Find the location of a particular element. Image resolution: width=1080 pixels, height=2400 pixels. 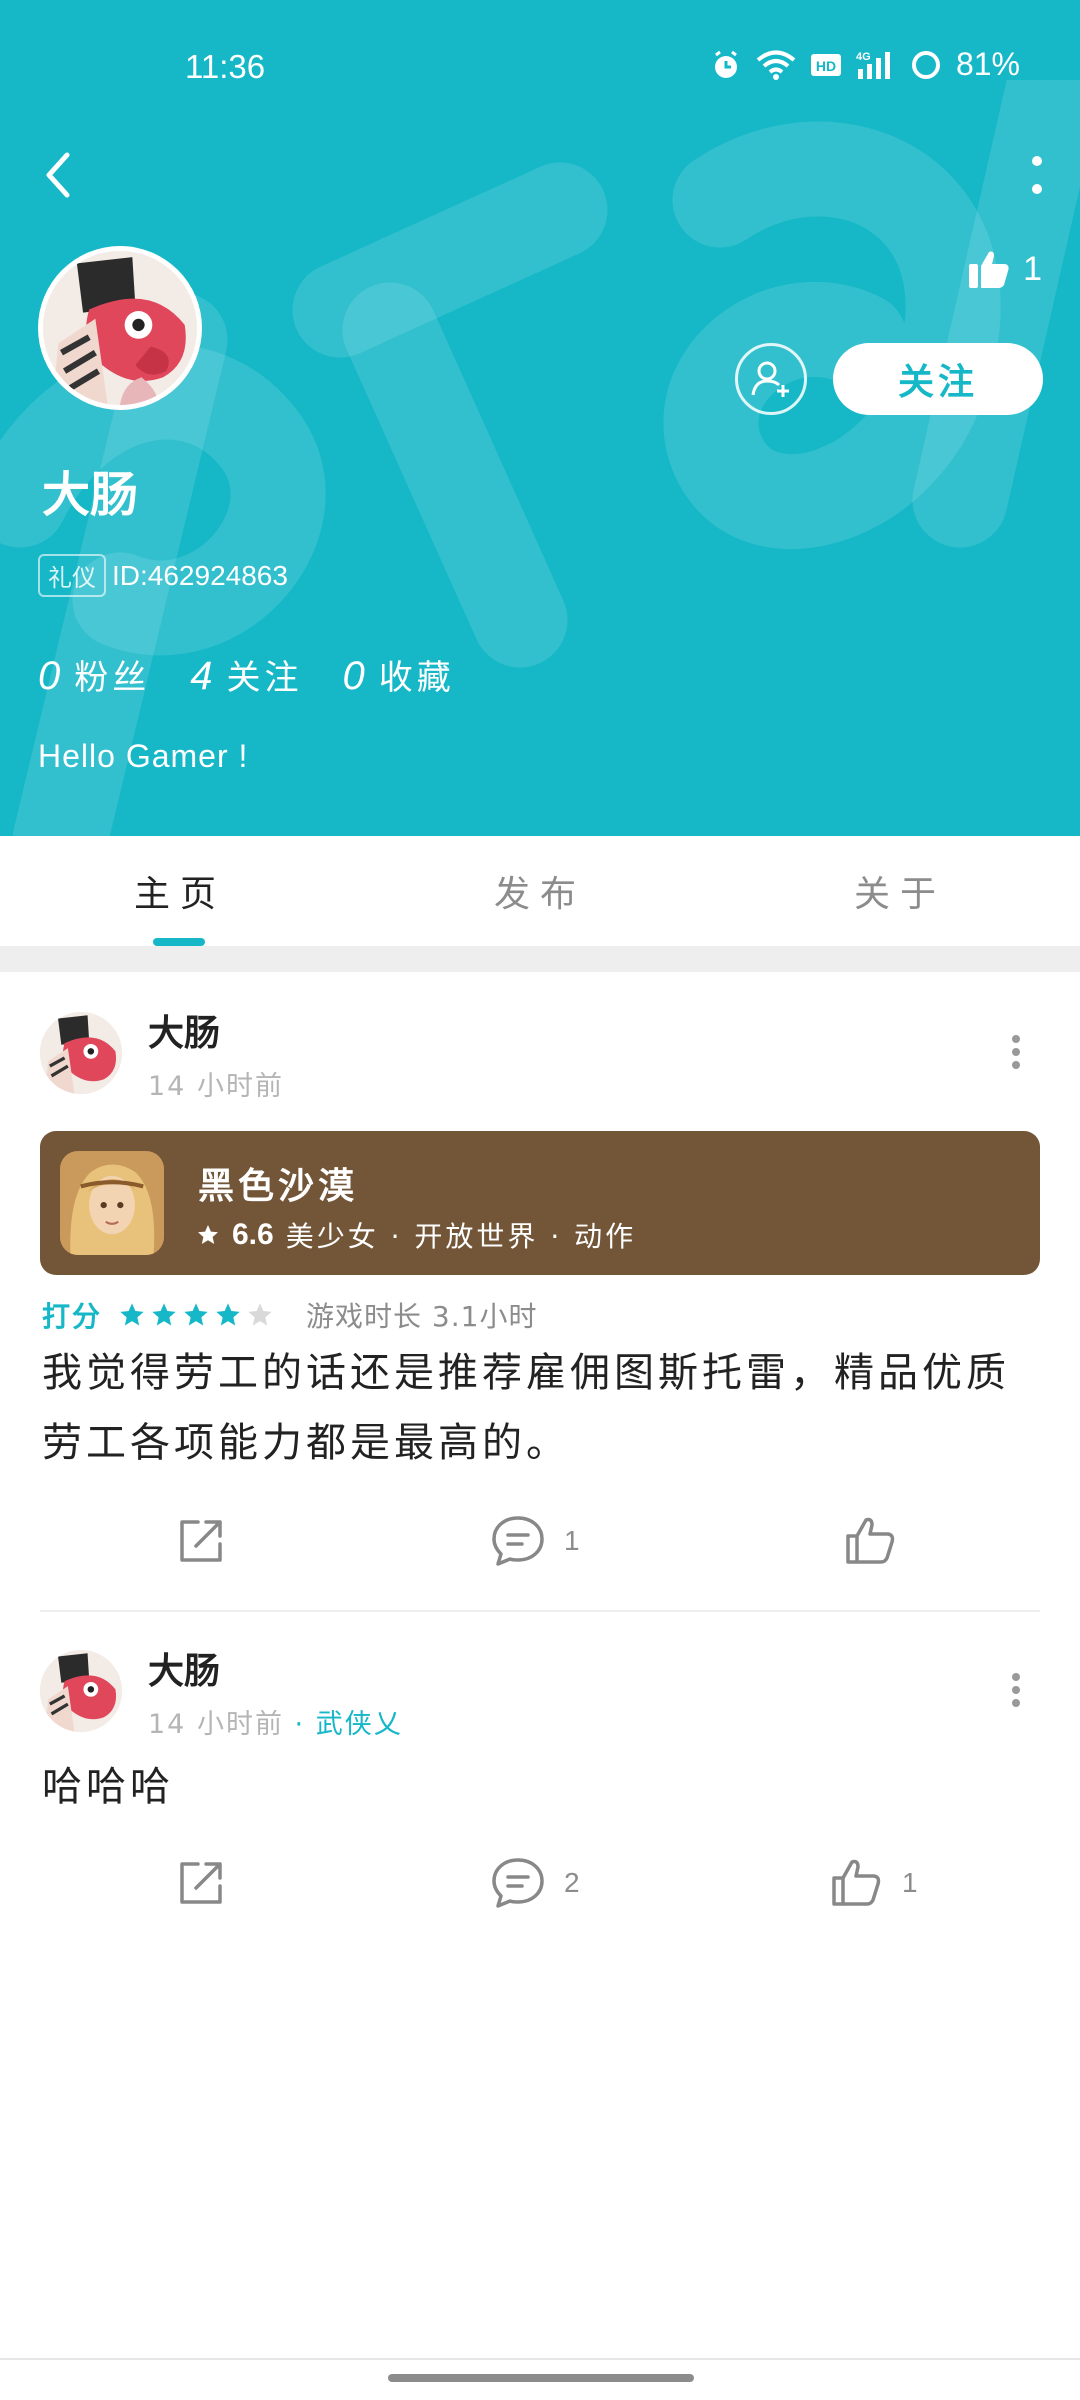

post-body: 我觉得劳工的话还是推荐雇佣图斯托雷，精品优质劳工各项能力都是最高的。 is located at coordinates (526, 1408).